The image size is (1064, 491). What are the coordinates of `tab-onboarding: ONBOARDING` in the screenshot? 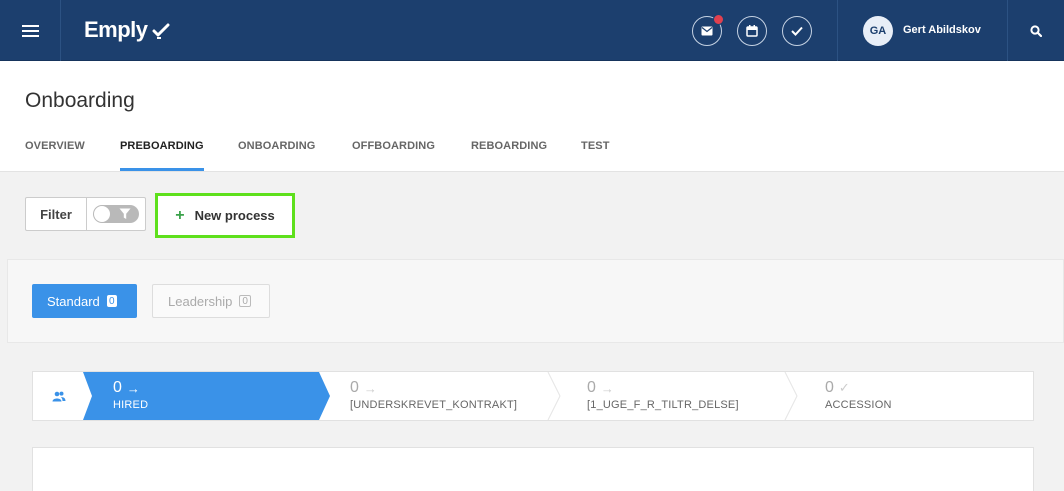 It's located at (276, 146).